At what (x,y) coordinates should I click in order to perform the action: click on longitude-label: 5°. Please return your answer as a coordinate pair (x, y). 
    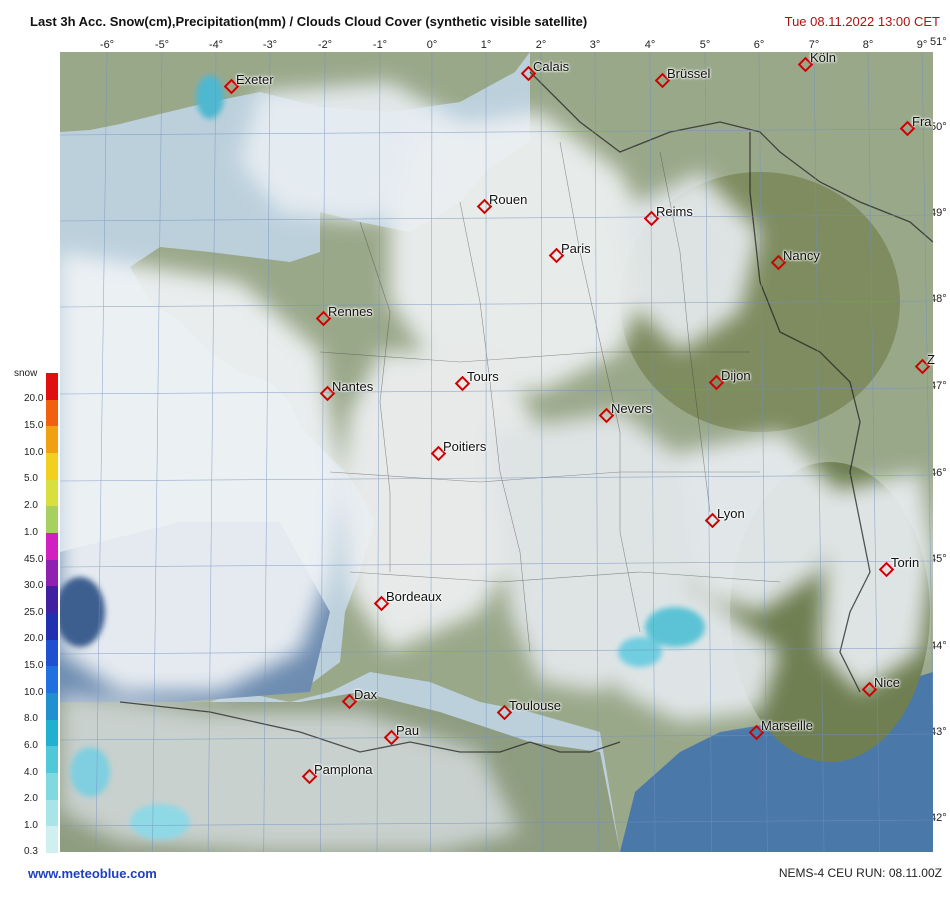
    Looking at the image, I should click on (705, 45).